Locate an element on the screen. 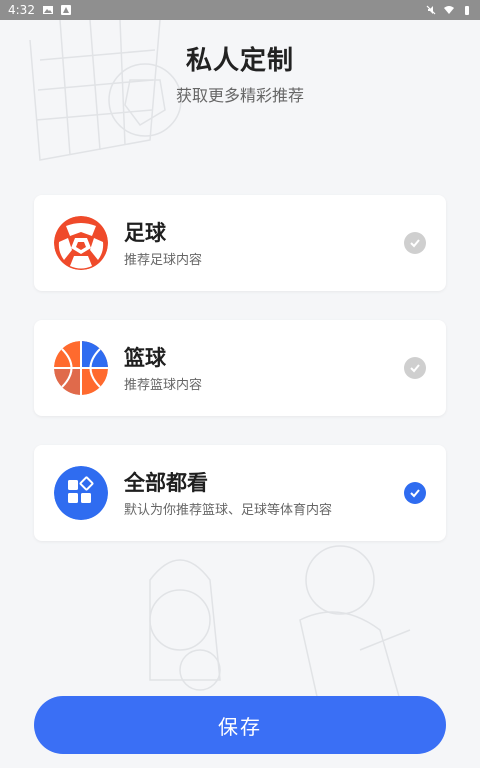  battery-icon is located at coordinates (467, 10).